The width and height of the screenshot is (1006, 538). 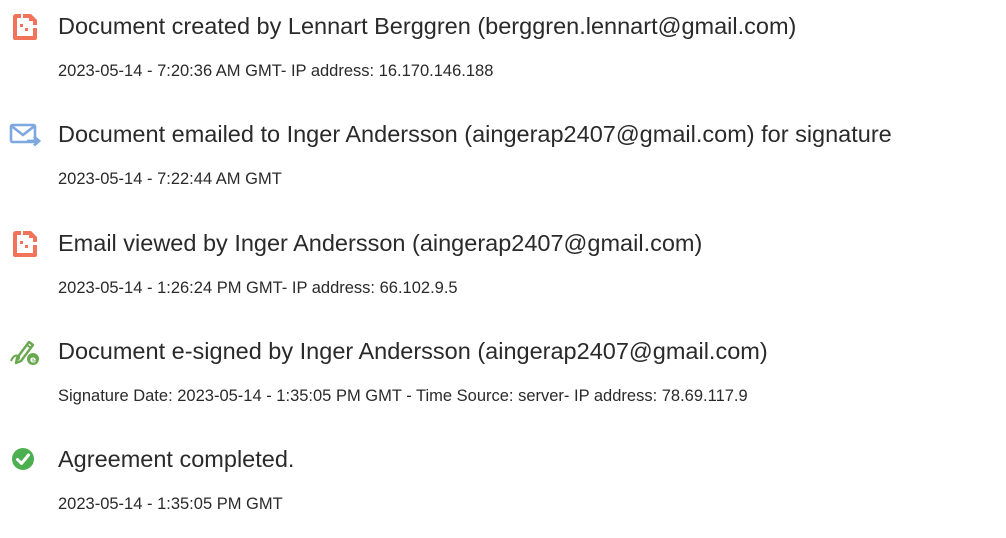 I want to click on e-signed-icon: e, so click(x=25, y=351).